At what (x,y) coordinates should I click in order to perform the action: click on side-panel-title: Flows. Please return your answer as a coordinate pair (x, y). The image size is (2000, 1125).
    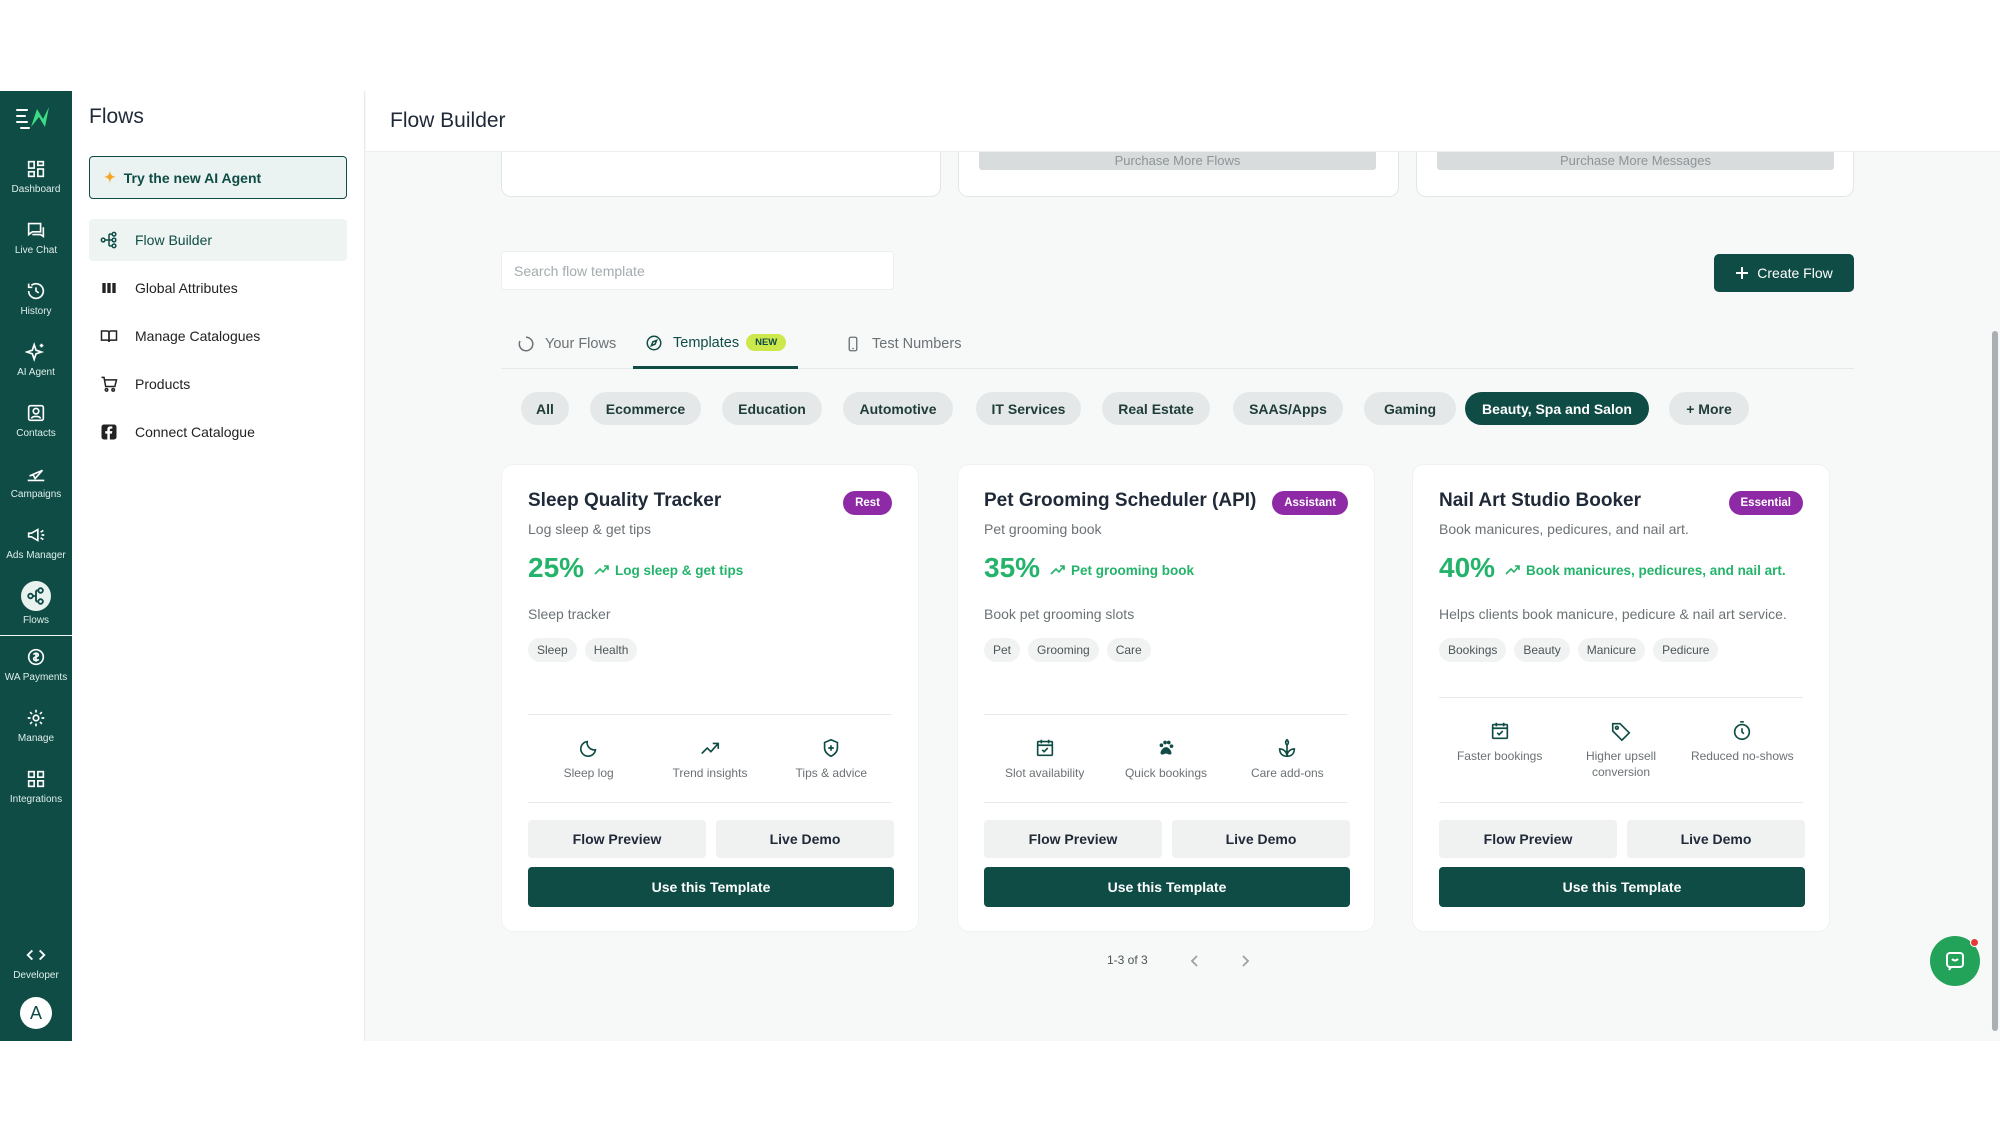
    Looking at the image, I should click on (116, 116).